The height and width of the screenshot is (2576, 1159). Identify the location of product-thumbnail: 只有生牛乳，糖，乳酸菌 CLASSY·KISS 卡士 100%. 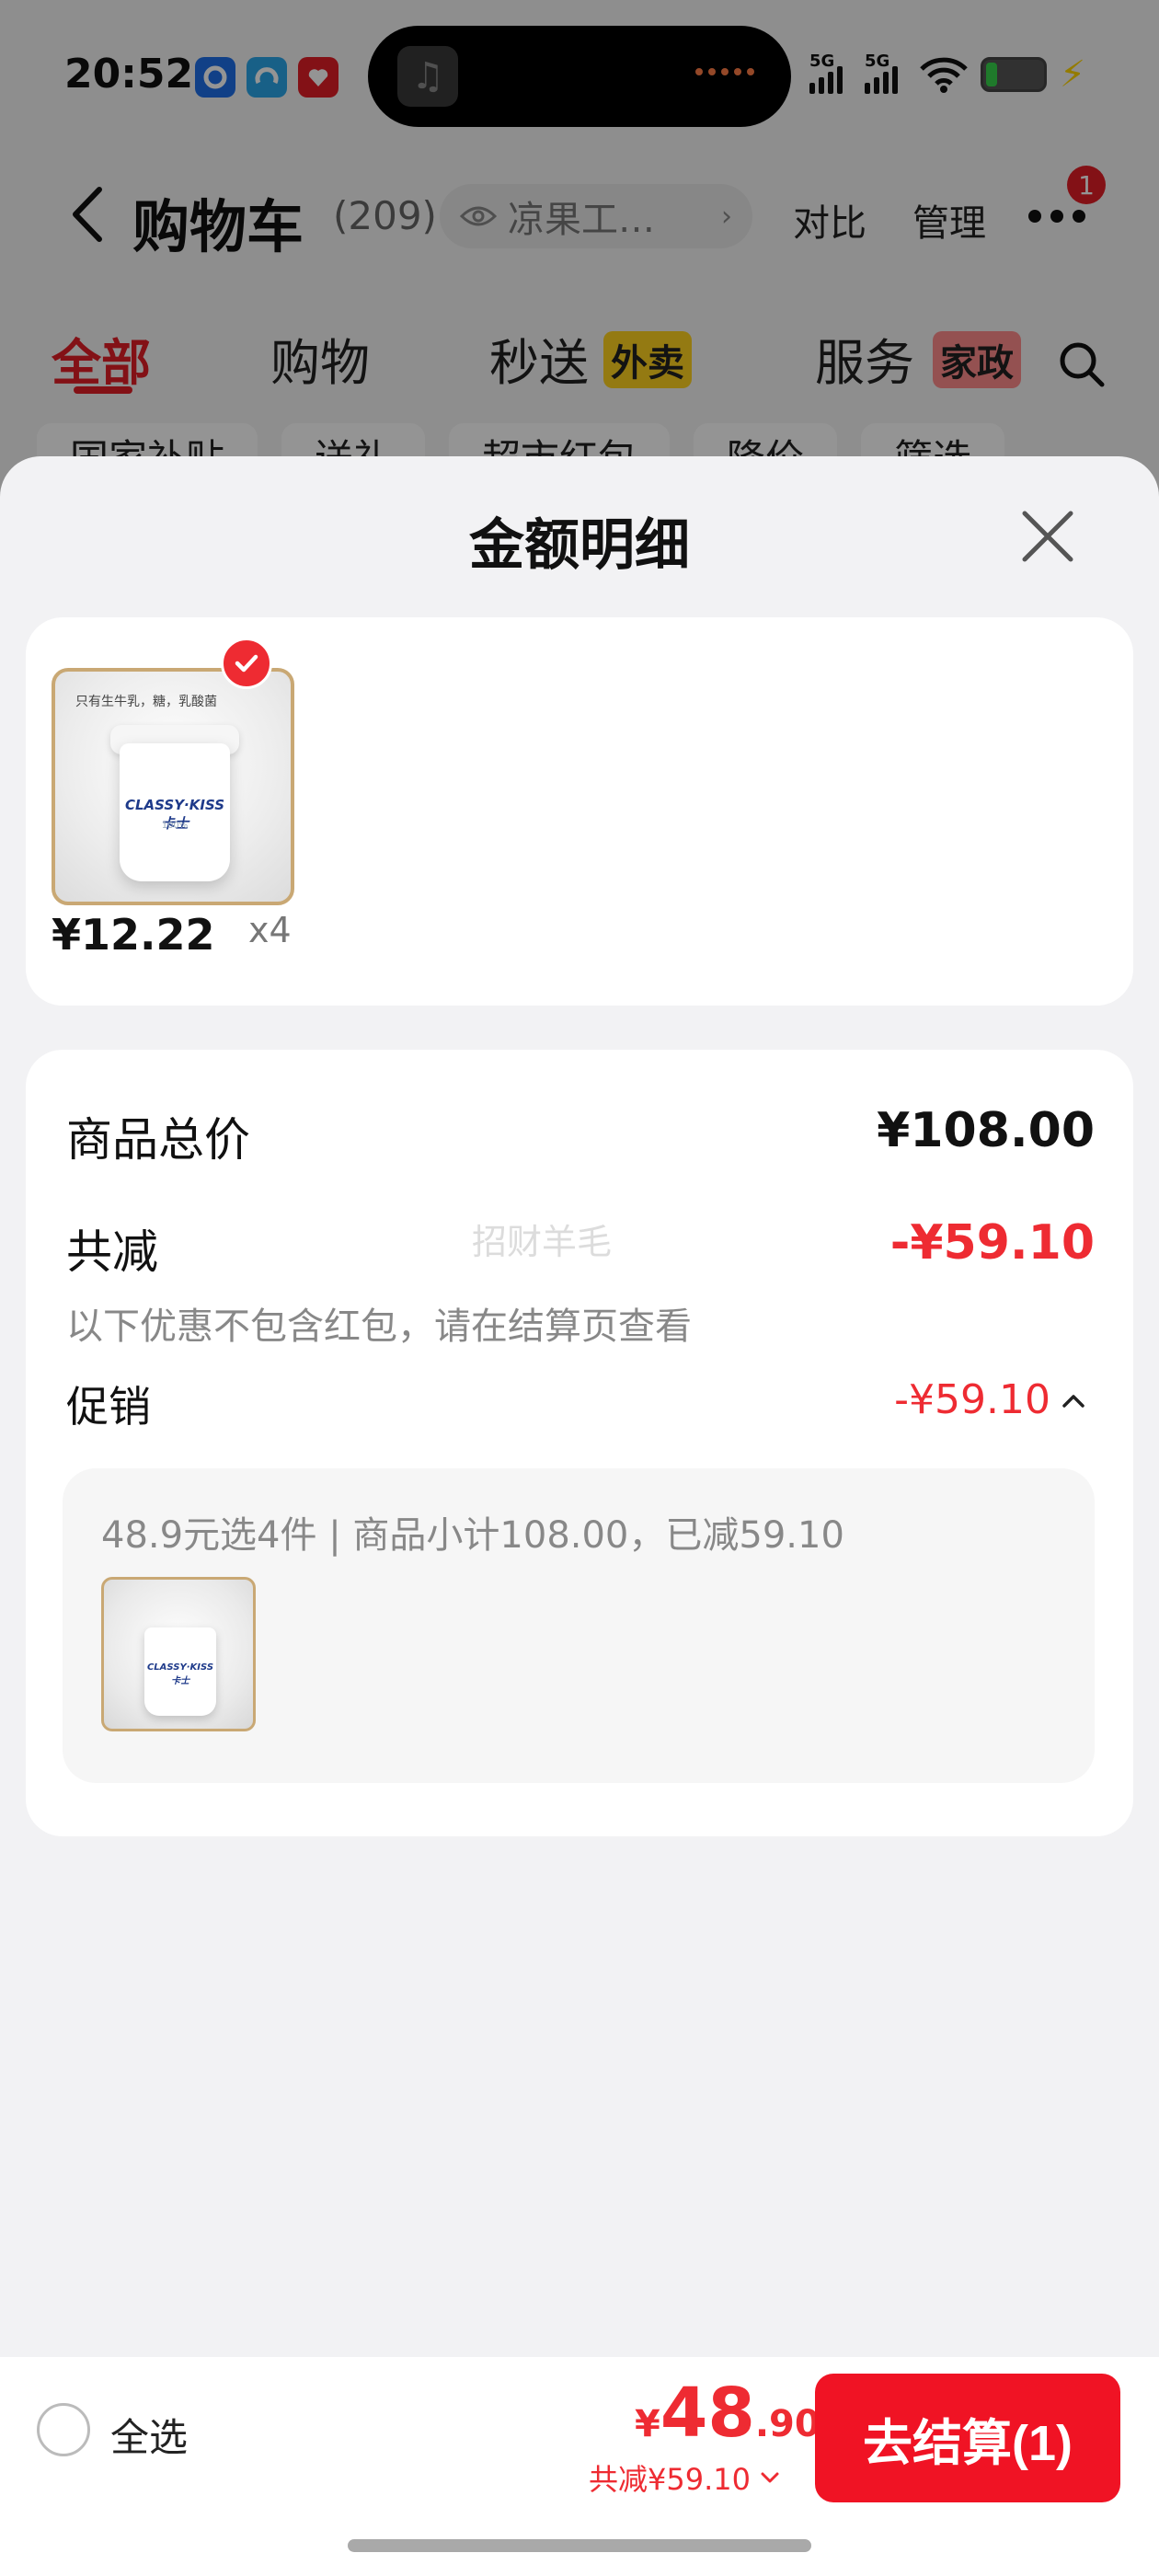
(173, 786).